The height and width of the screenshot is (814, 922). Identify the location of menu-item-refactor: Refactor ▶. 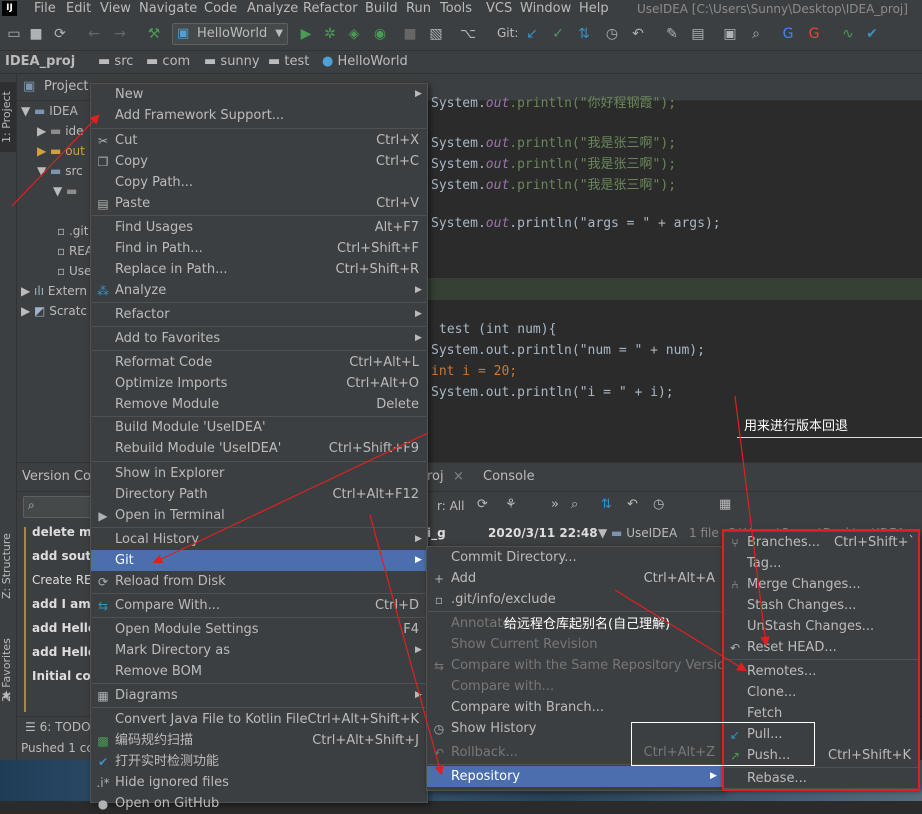
(259, 314).